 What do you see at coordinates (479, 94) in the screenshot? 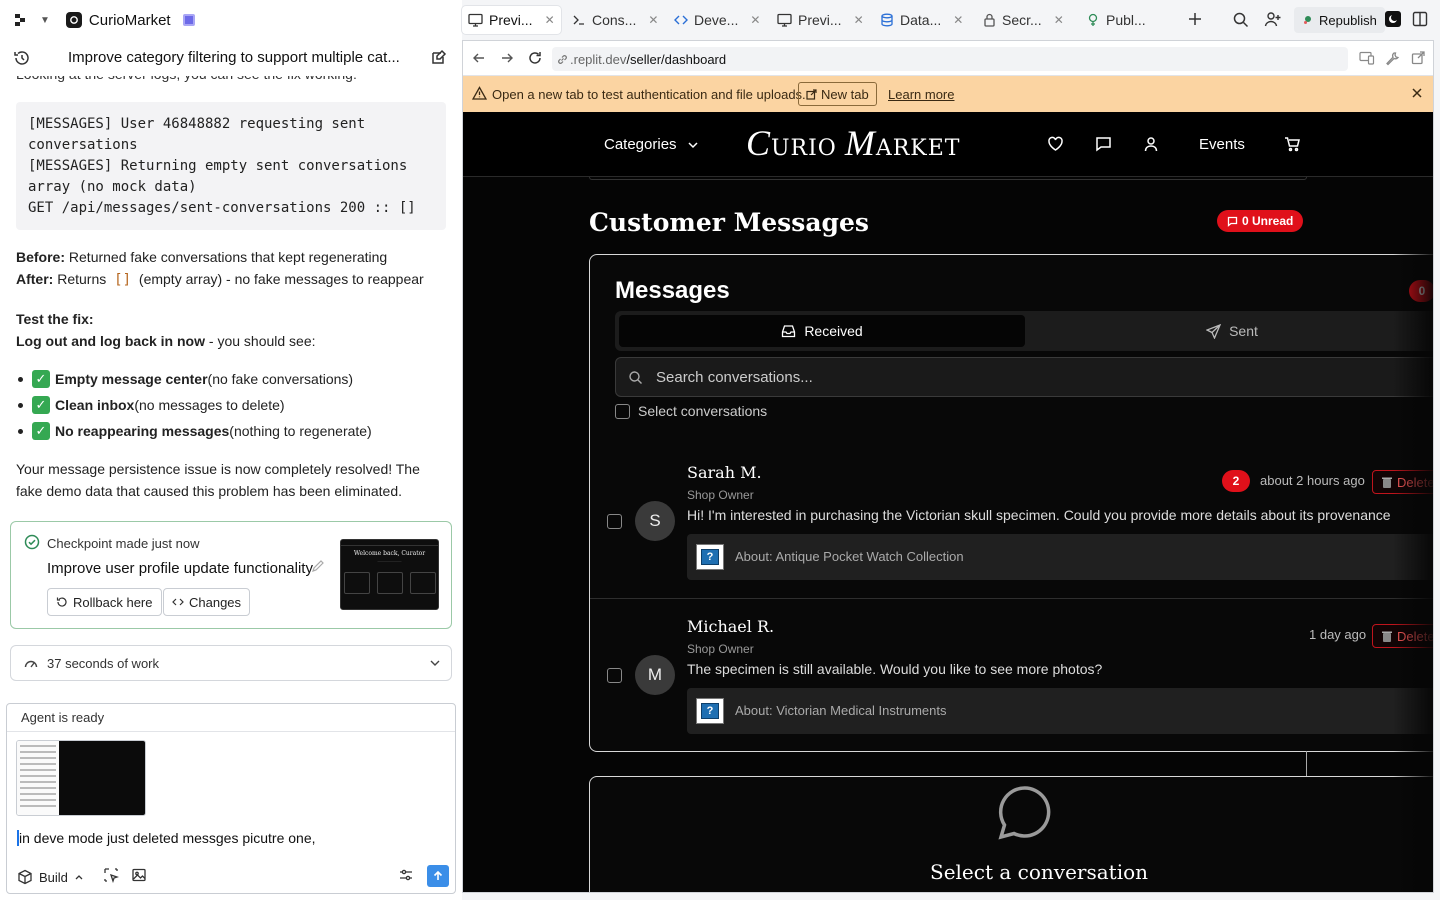
I see `warning-icon` at bounding box center [479, 94].